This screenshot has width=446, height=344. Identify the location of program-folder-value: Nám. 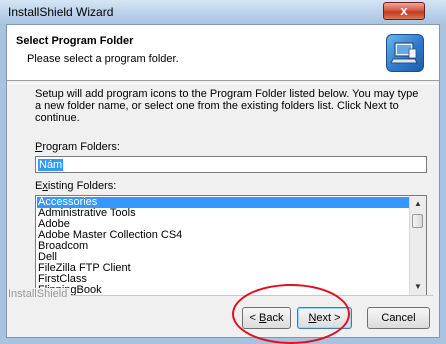
(51, 165).